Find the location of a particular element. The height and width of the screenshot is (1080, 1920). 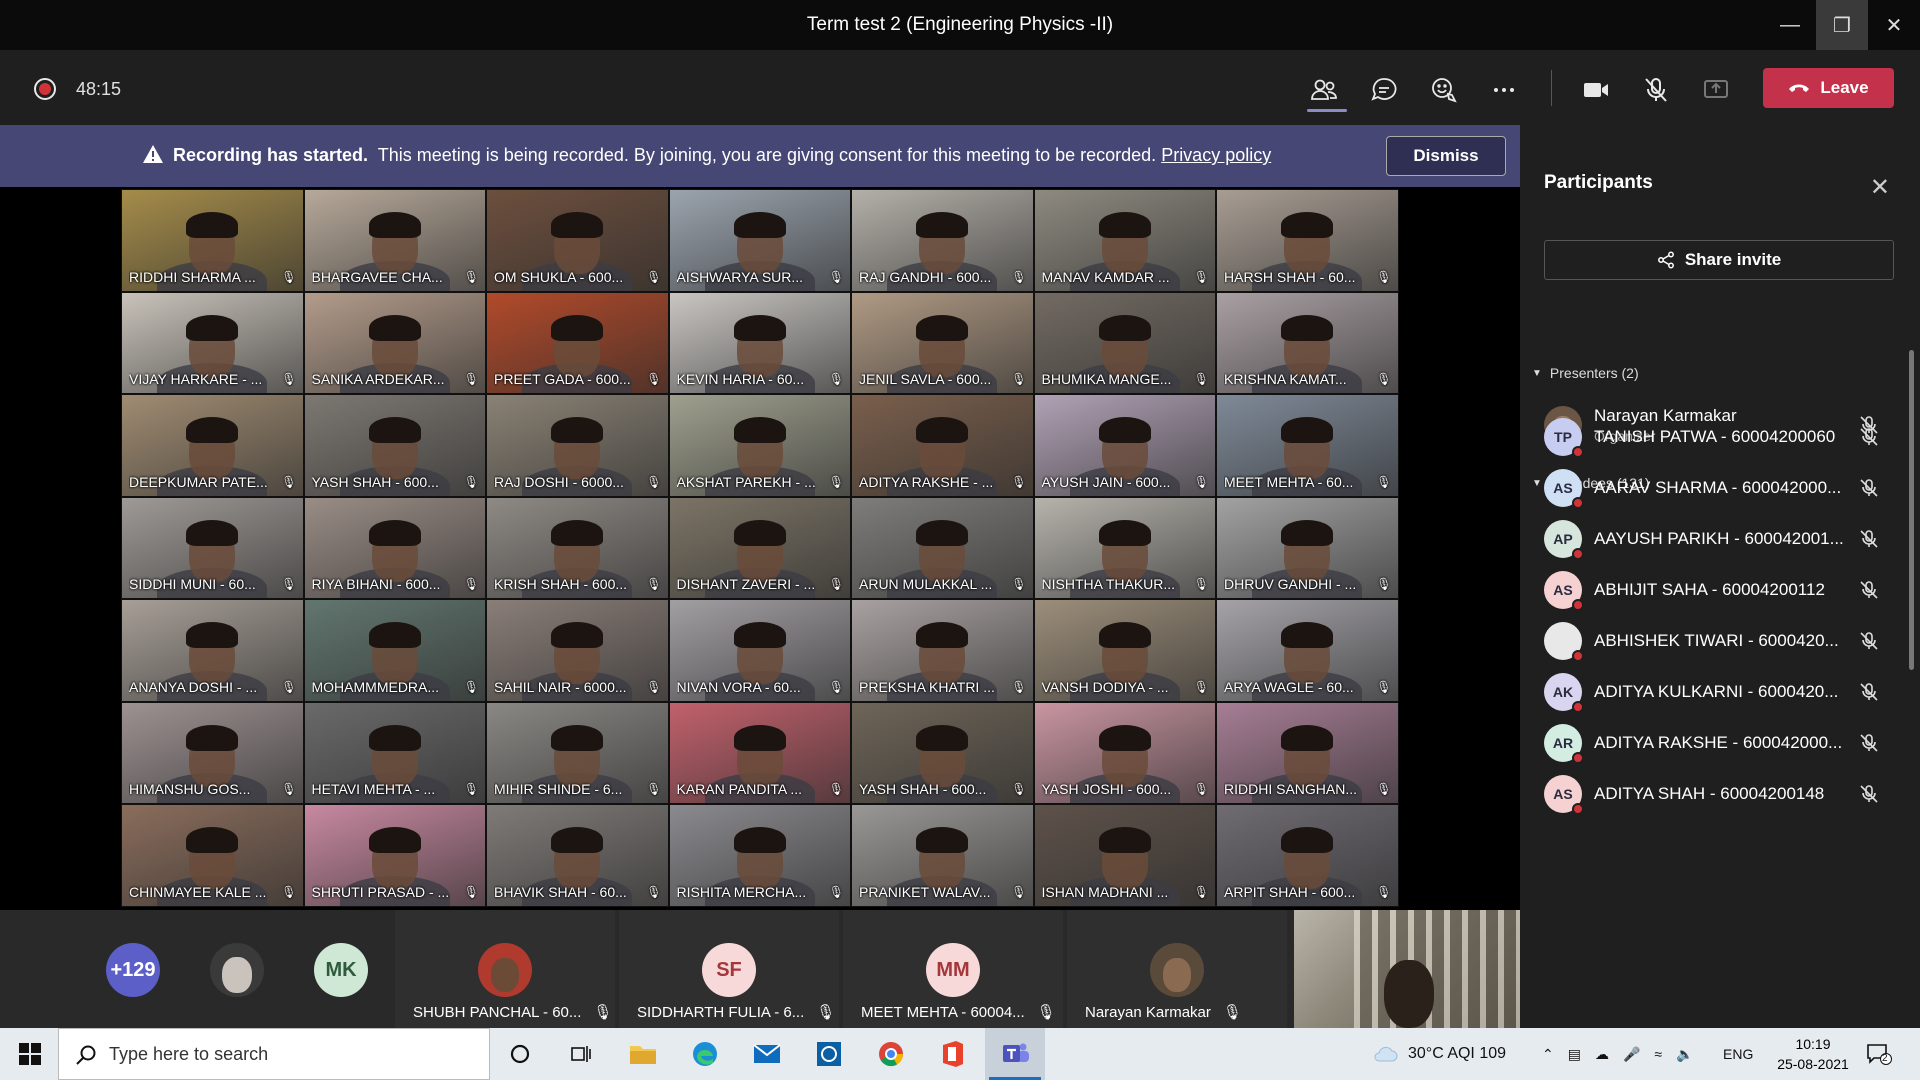

attendee-row: AS ADITYA SHAH - 60004200148 is located at coordinates (1719, 794).